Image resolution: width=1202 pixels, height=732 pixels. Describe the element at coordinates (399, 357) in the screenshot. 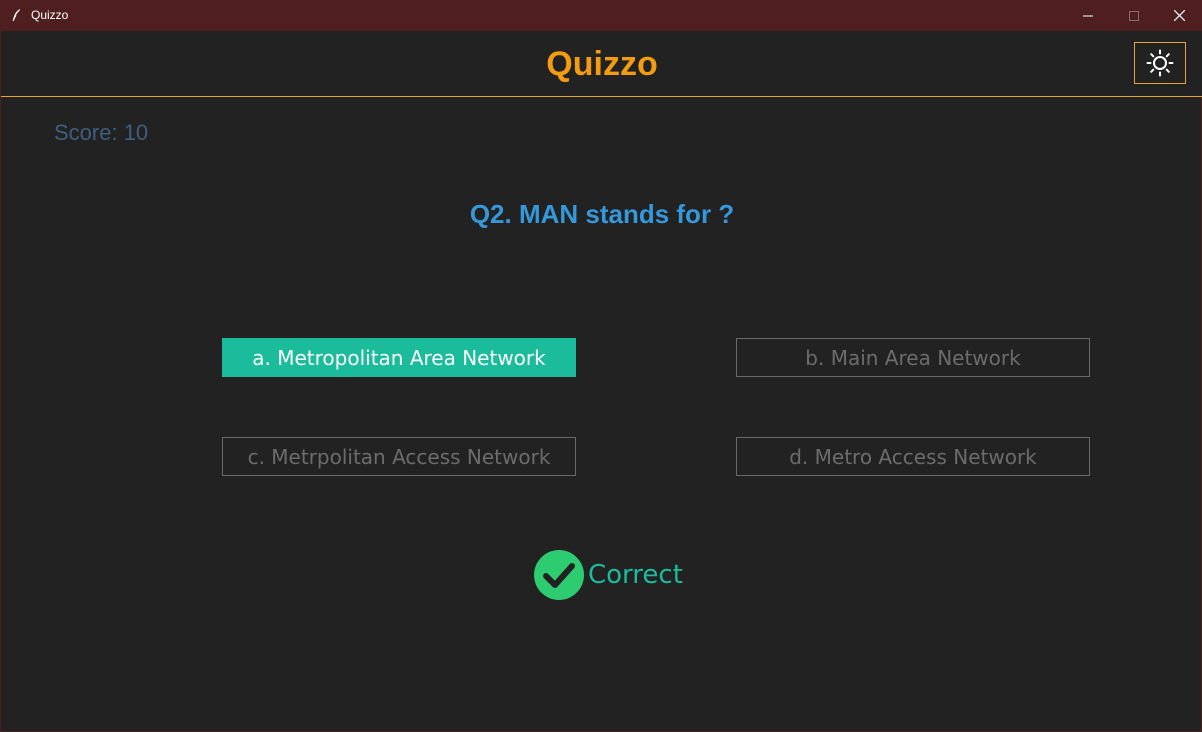

I see `option-a-button: a. Metropolitan Area Network` at that location.